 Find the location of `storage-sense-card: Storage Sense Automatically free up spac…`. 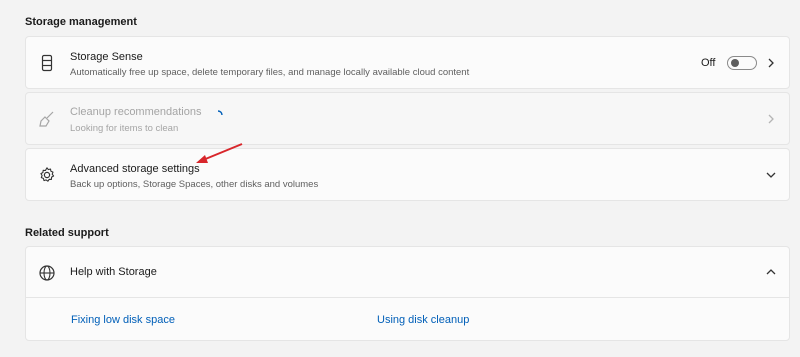

storage-sense-card: Storage Sense Automatically free up spac… is located at coordinates (407, 62).